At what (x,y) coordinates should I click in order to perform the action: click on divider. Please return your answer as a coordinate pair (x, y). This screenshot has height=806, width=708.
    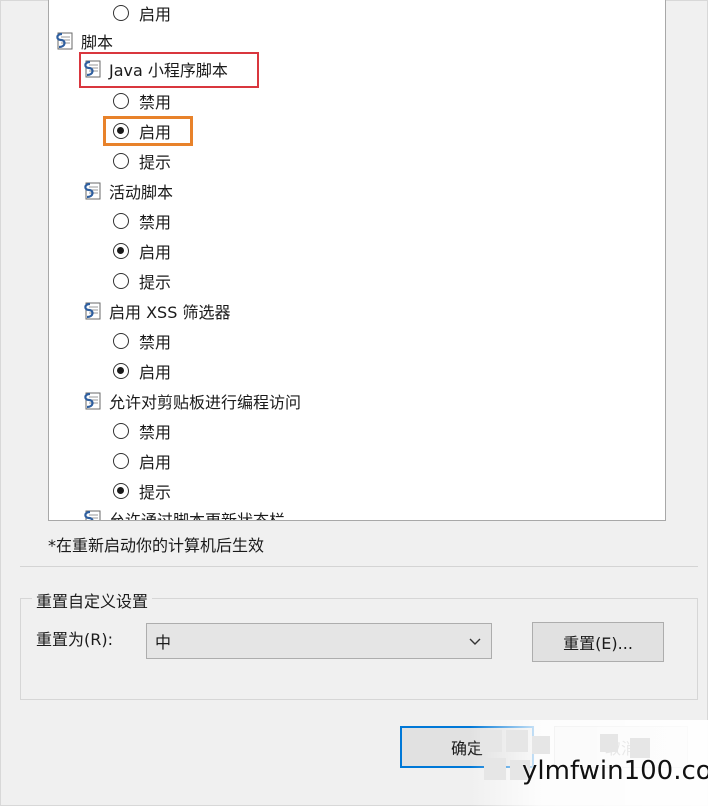
    Looking at the image, I should click on (359, 566).